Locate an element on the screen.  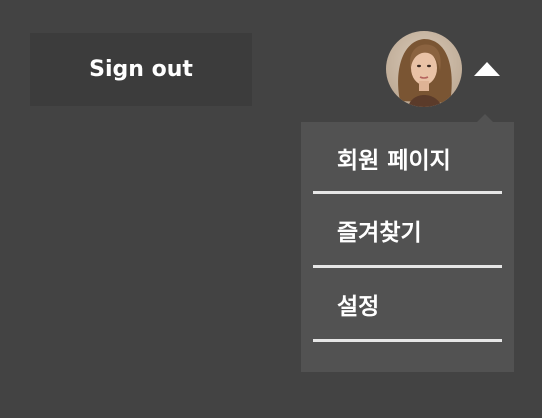
avatar-photo-icon is located at coordinates (424, 69).